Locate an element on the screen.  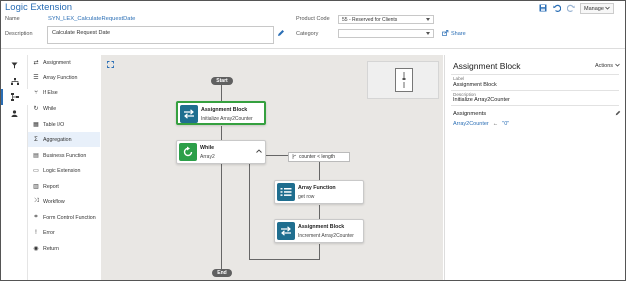
start-label: Start is located at coordinates (222, 81).